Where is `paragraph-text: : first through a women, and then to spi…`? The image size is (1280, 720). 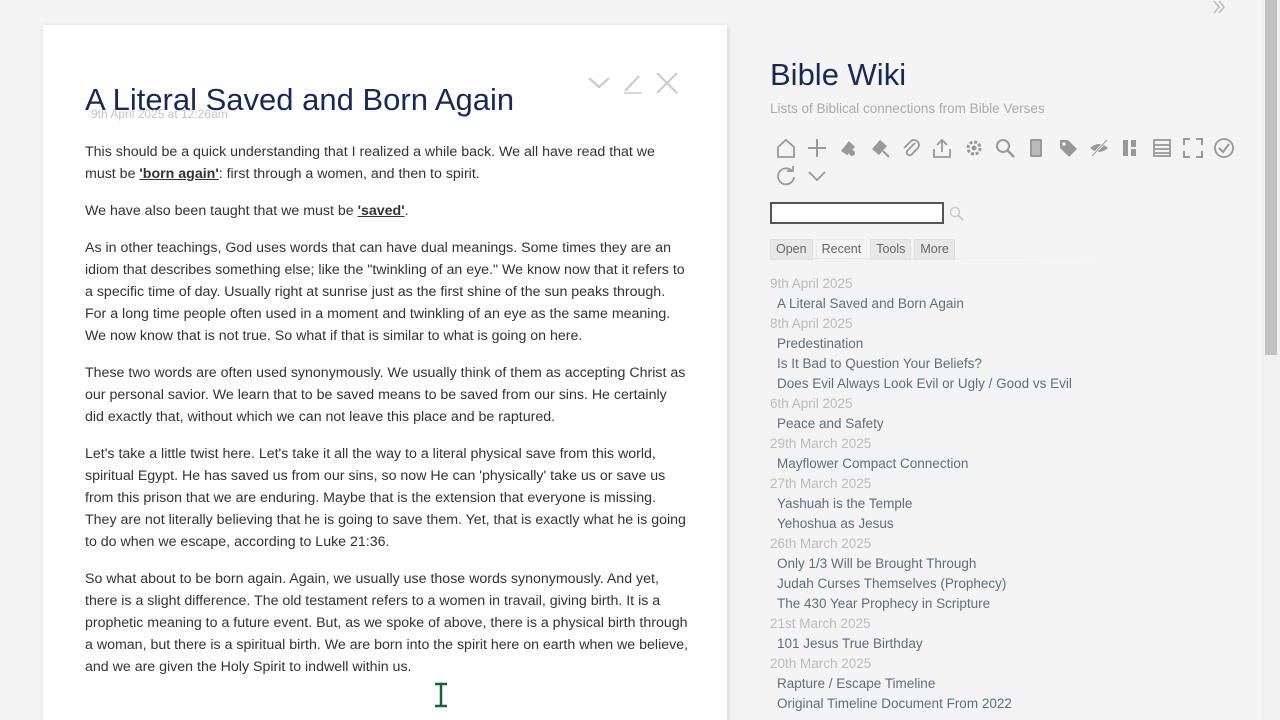
paragraph-text: : first through a women, and then to spi… is located at coordinates (349, 174).